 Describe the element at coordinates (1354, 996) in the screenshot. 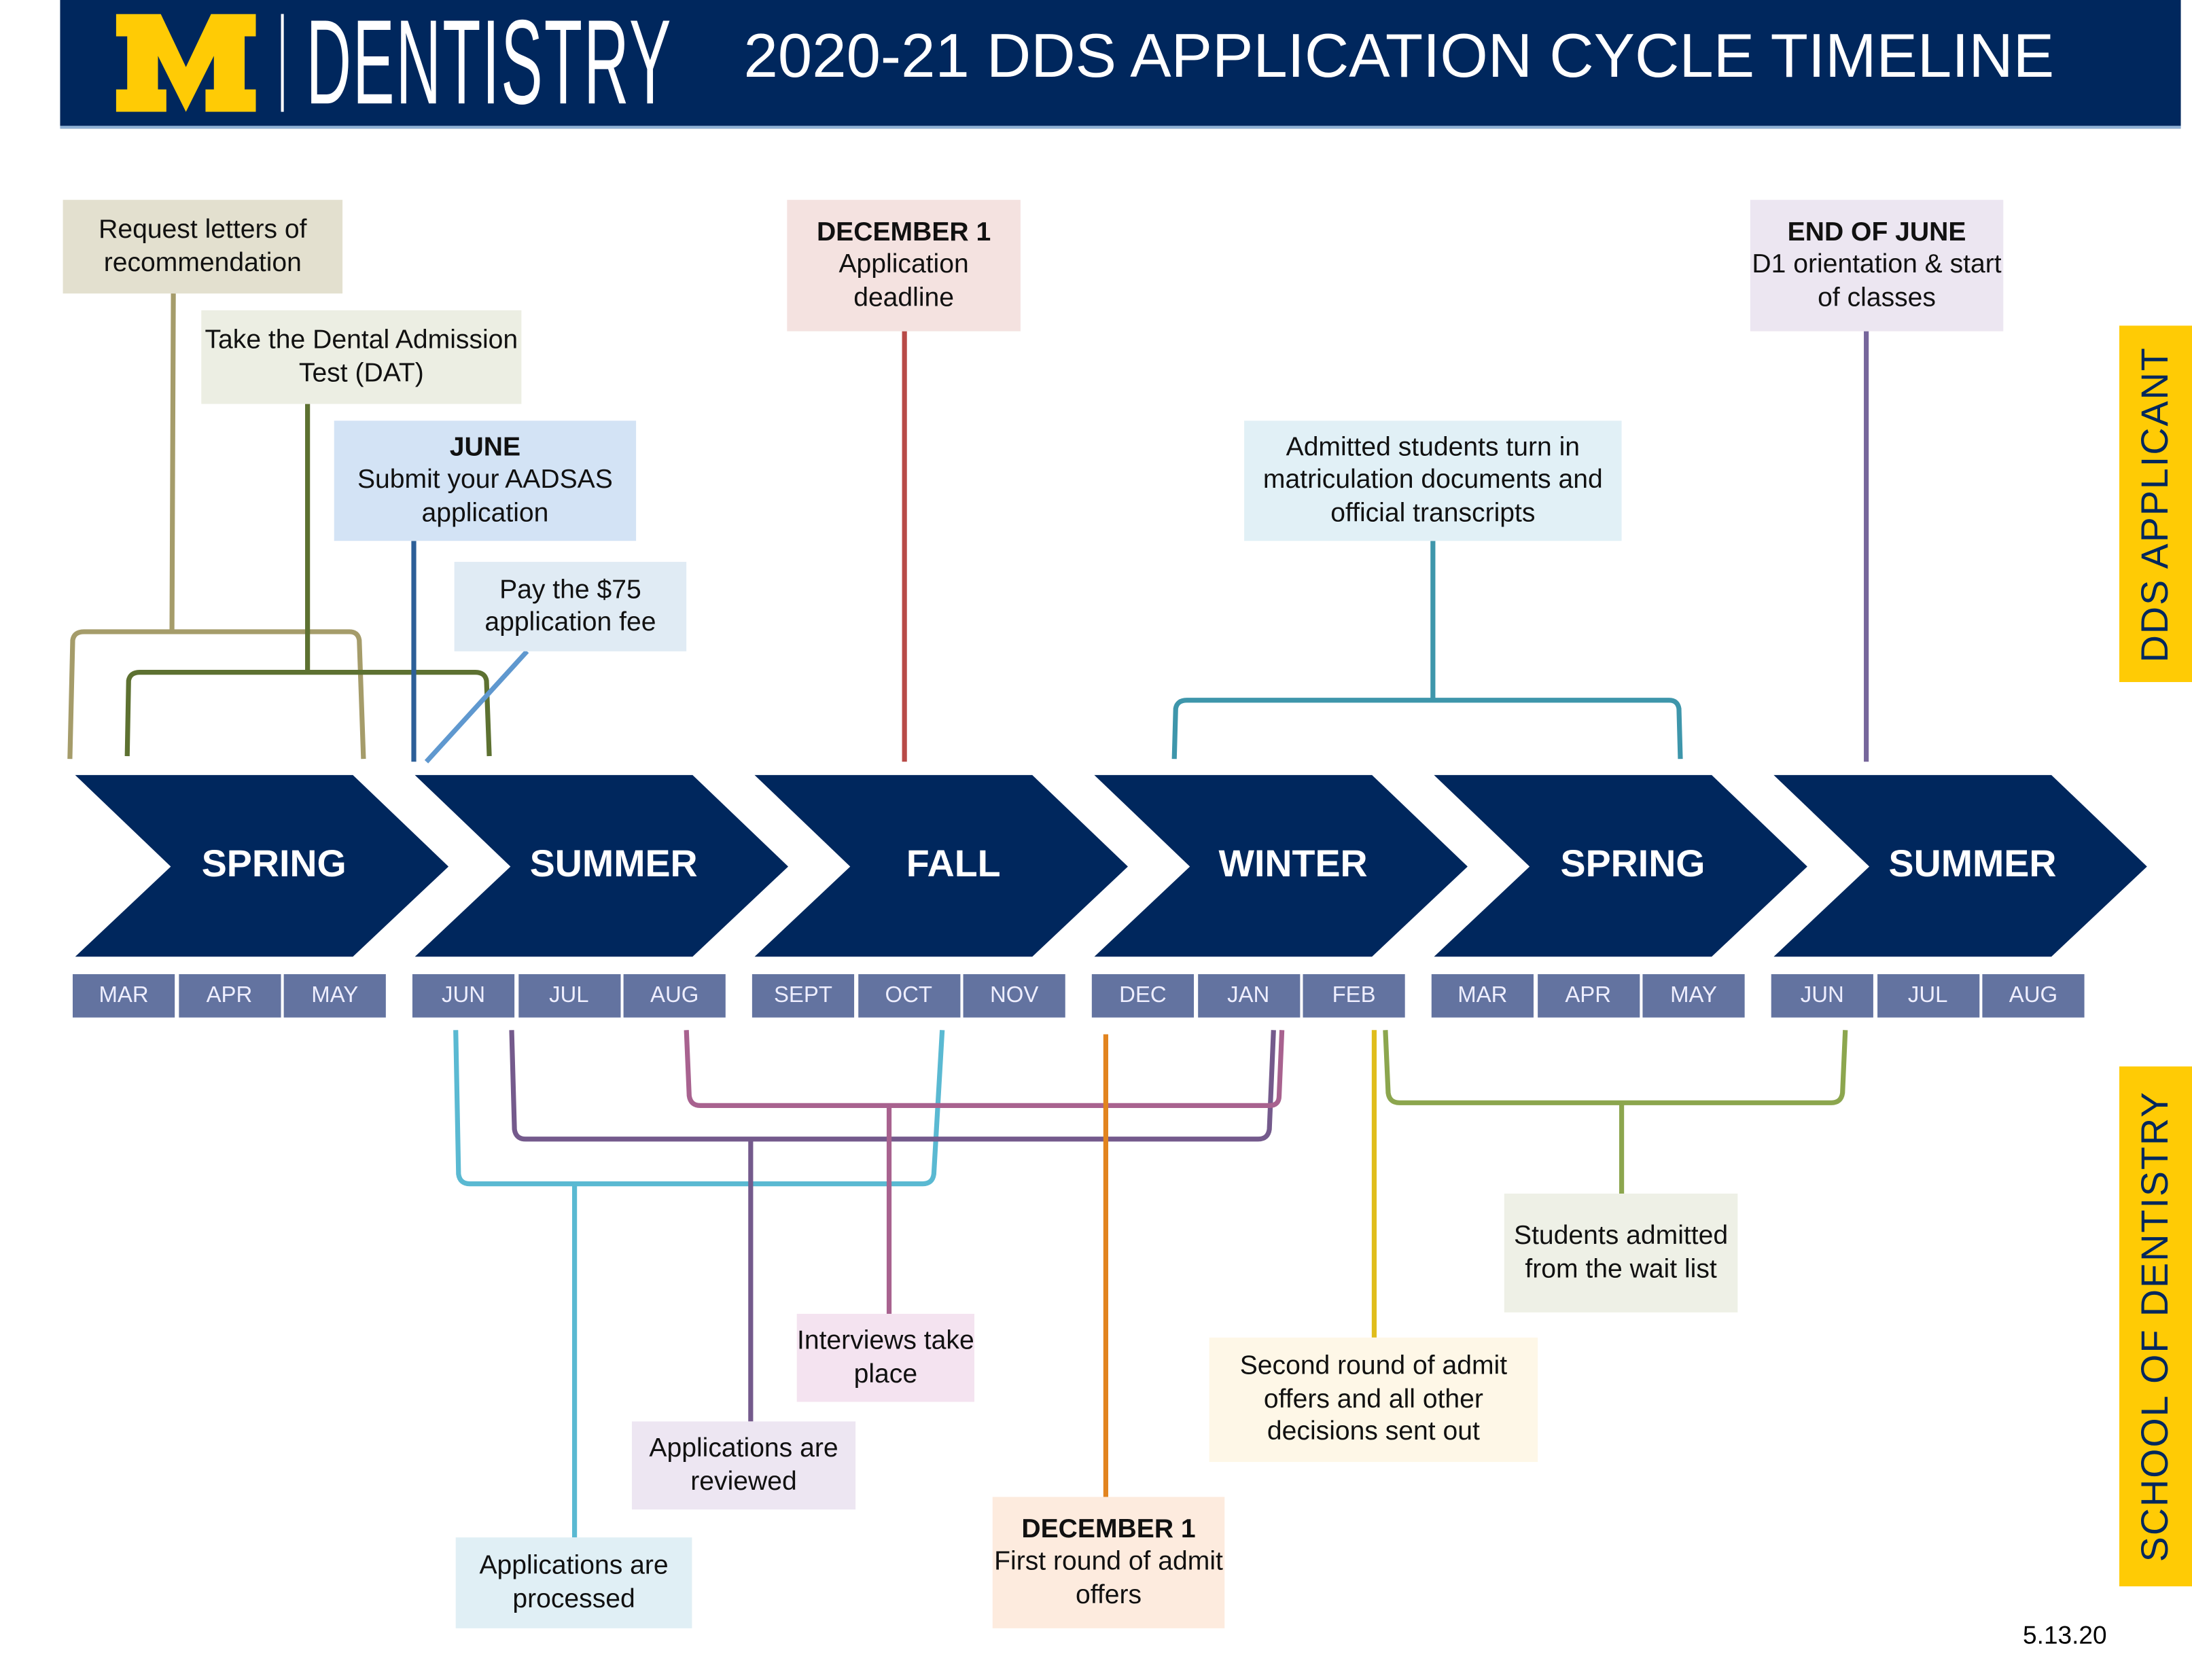

I see `month-label: FEB` at that location.